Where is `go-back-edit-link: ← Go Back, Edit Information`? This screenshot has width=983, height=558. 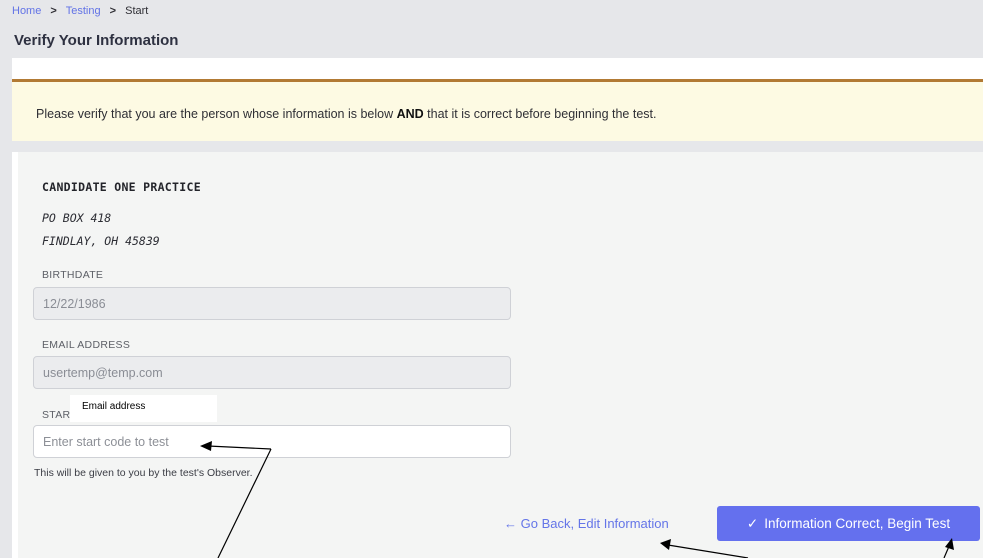
go-back-edit-link: ← Go Back, Edit Information is located at coordinates (586, 523).